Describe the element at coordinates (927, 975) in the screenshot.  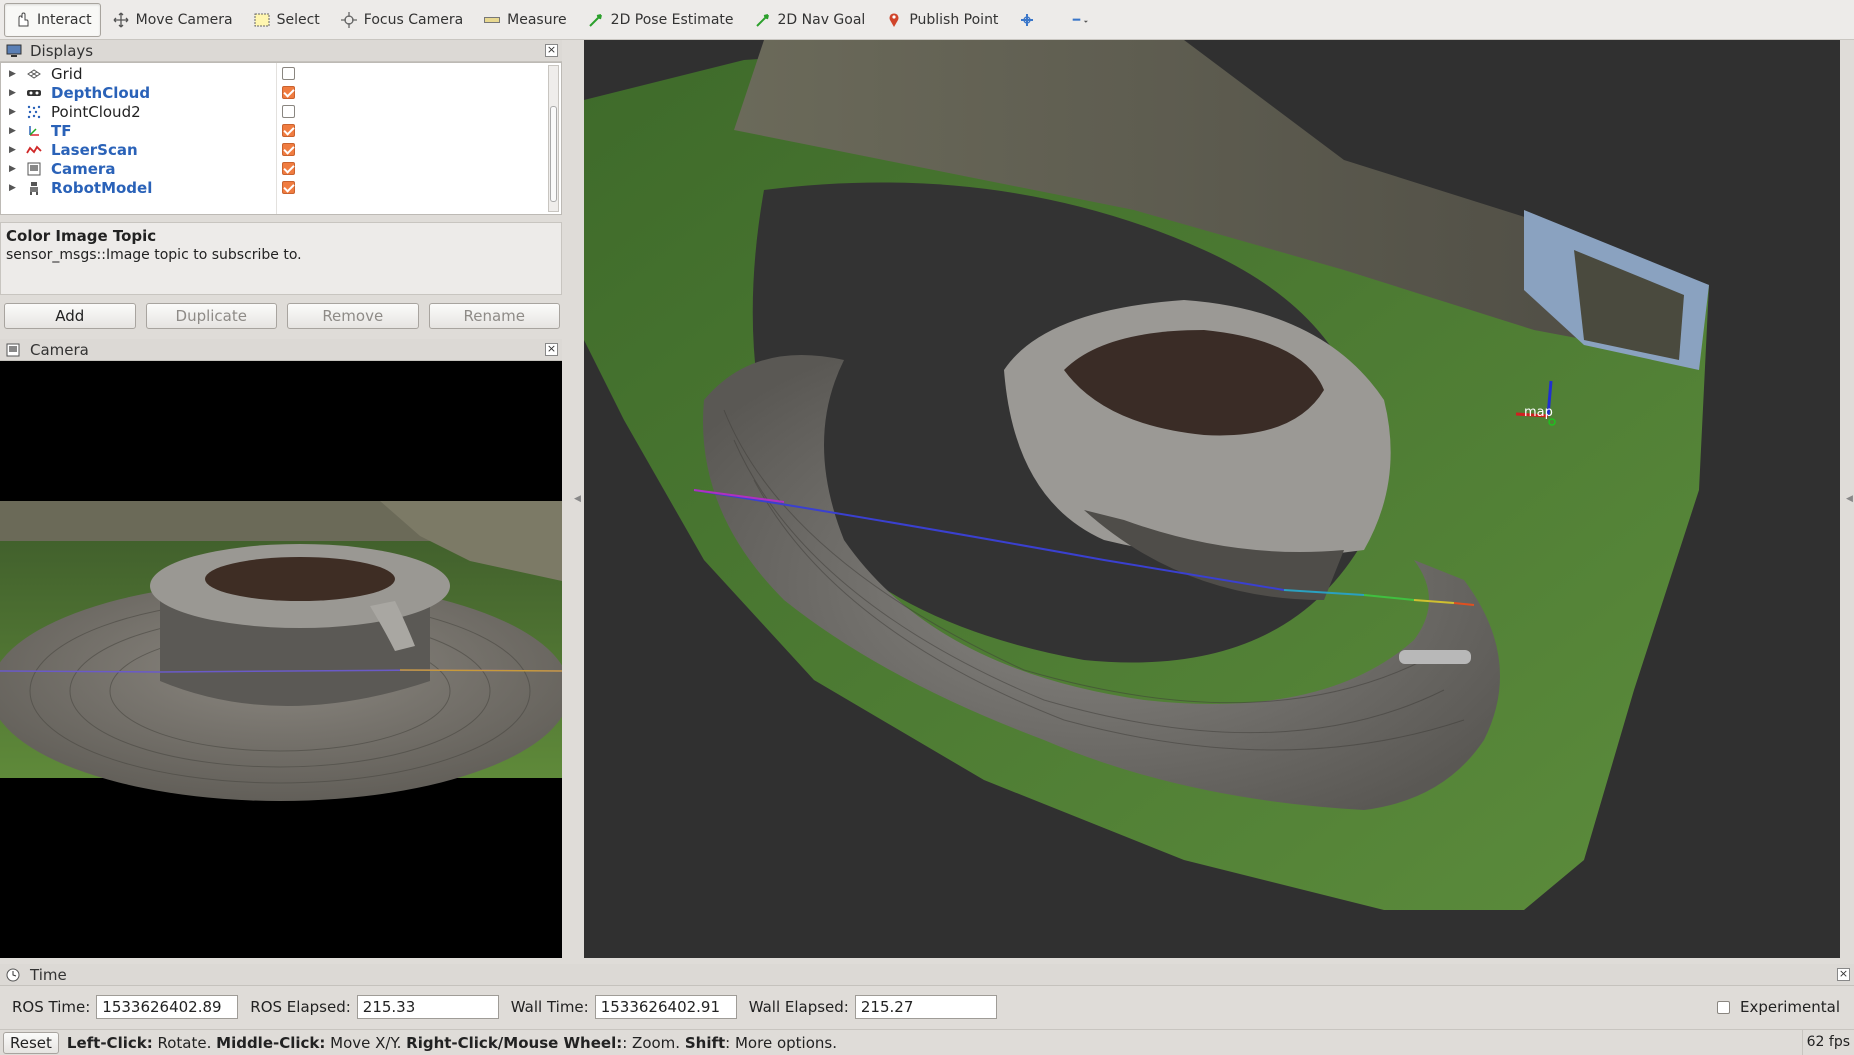
I see `time-panel-title: Time ×` at that location.